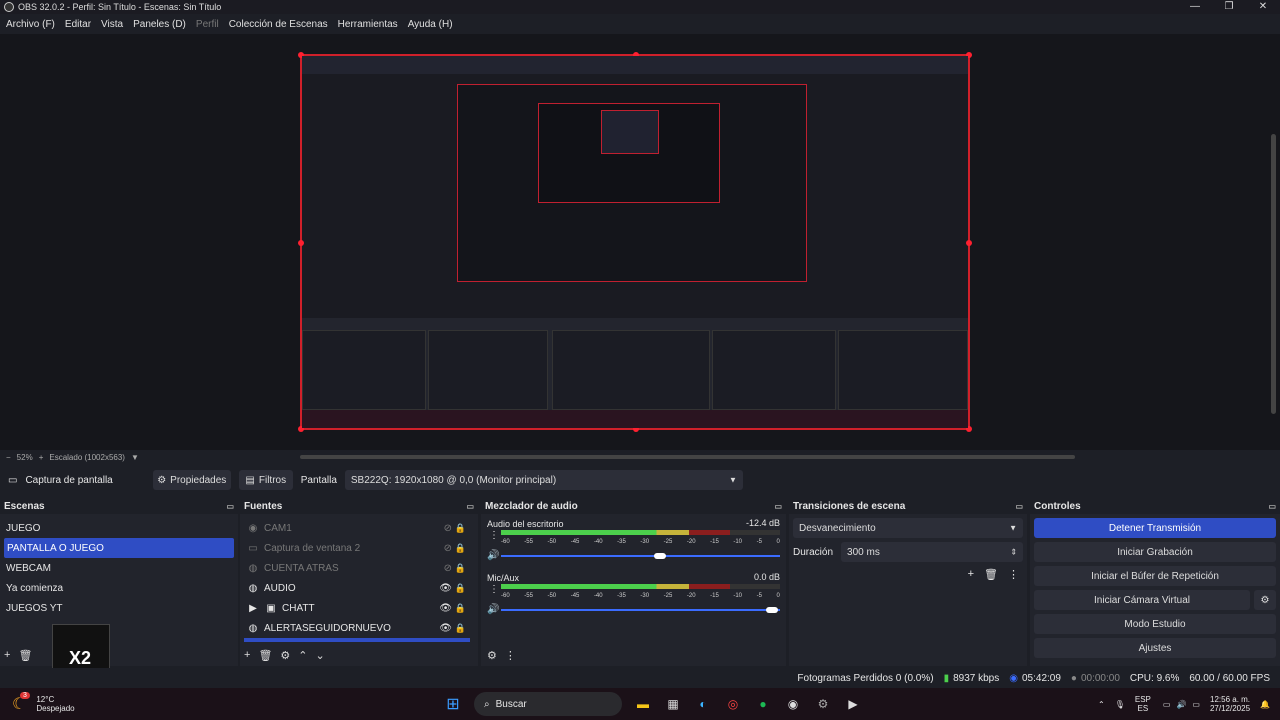 Image resolution: width=1280 pixels, height=720 pixels. I want to click on duration-input: 300 ms ⇕, so click(932, 552).